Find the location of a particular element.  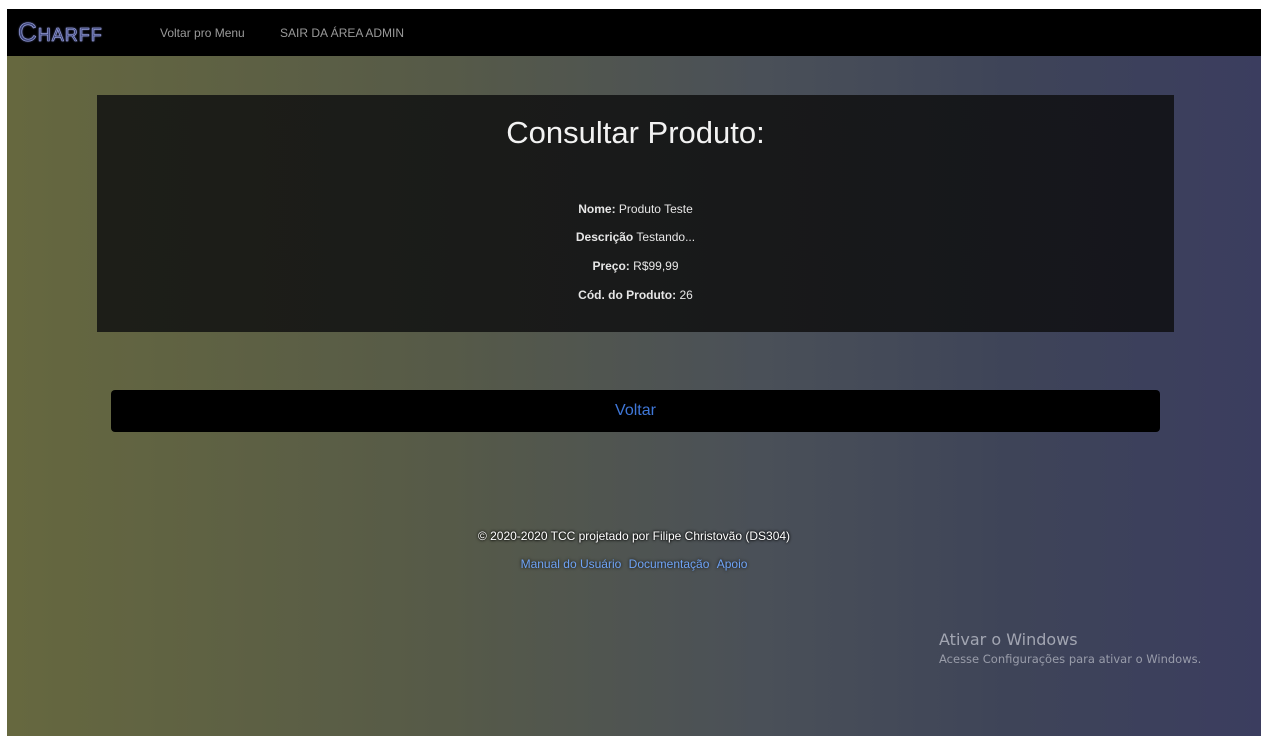

documentation-link: Documentação is located at coordinates (669, 564).